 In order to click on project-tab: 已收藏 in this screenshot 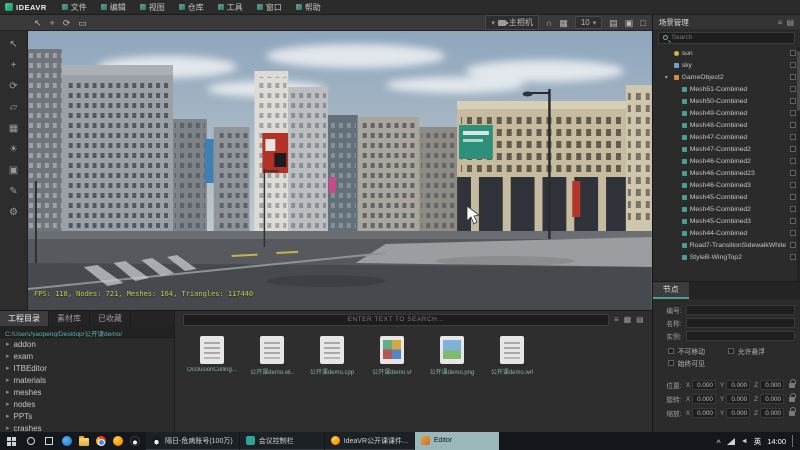, I will do `click(110, 318)`.